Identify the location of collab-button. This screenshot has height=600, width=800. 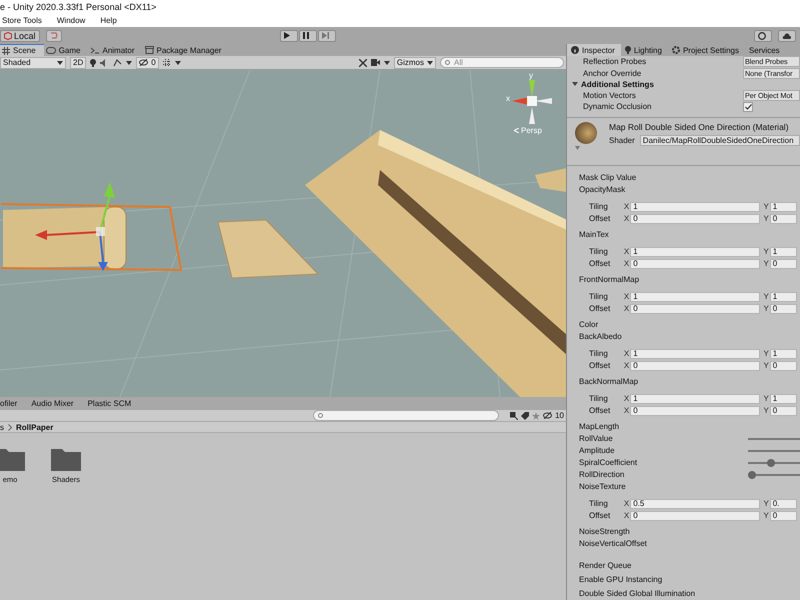
(54, 36).